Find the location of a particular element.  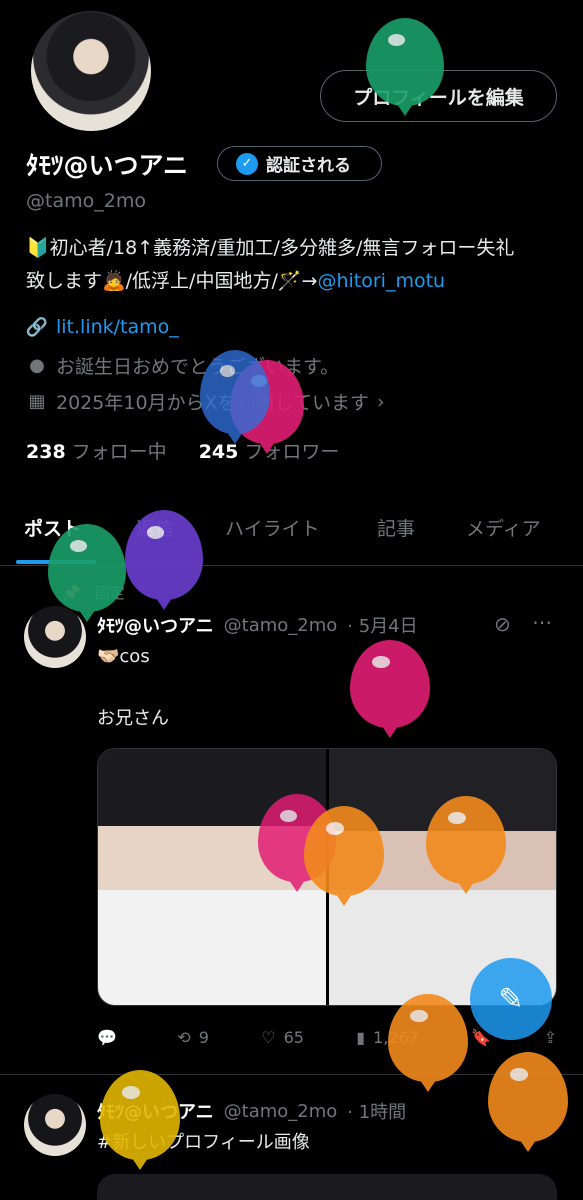

followers-count: 245 is located at coordinates (218, 452).